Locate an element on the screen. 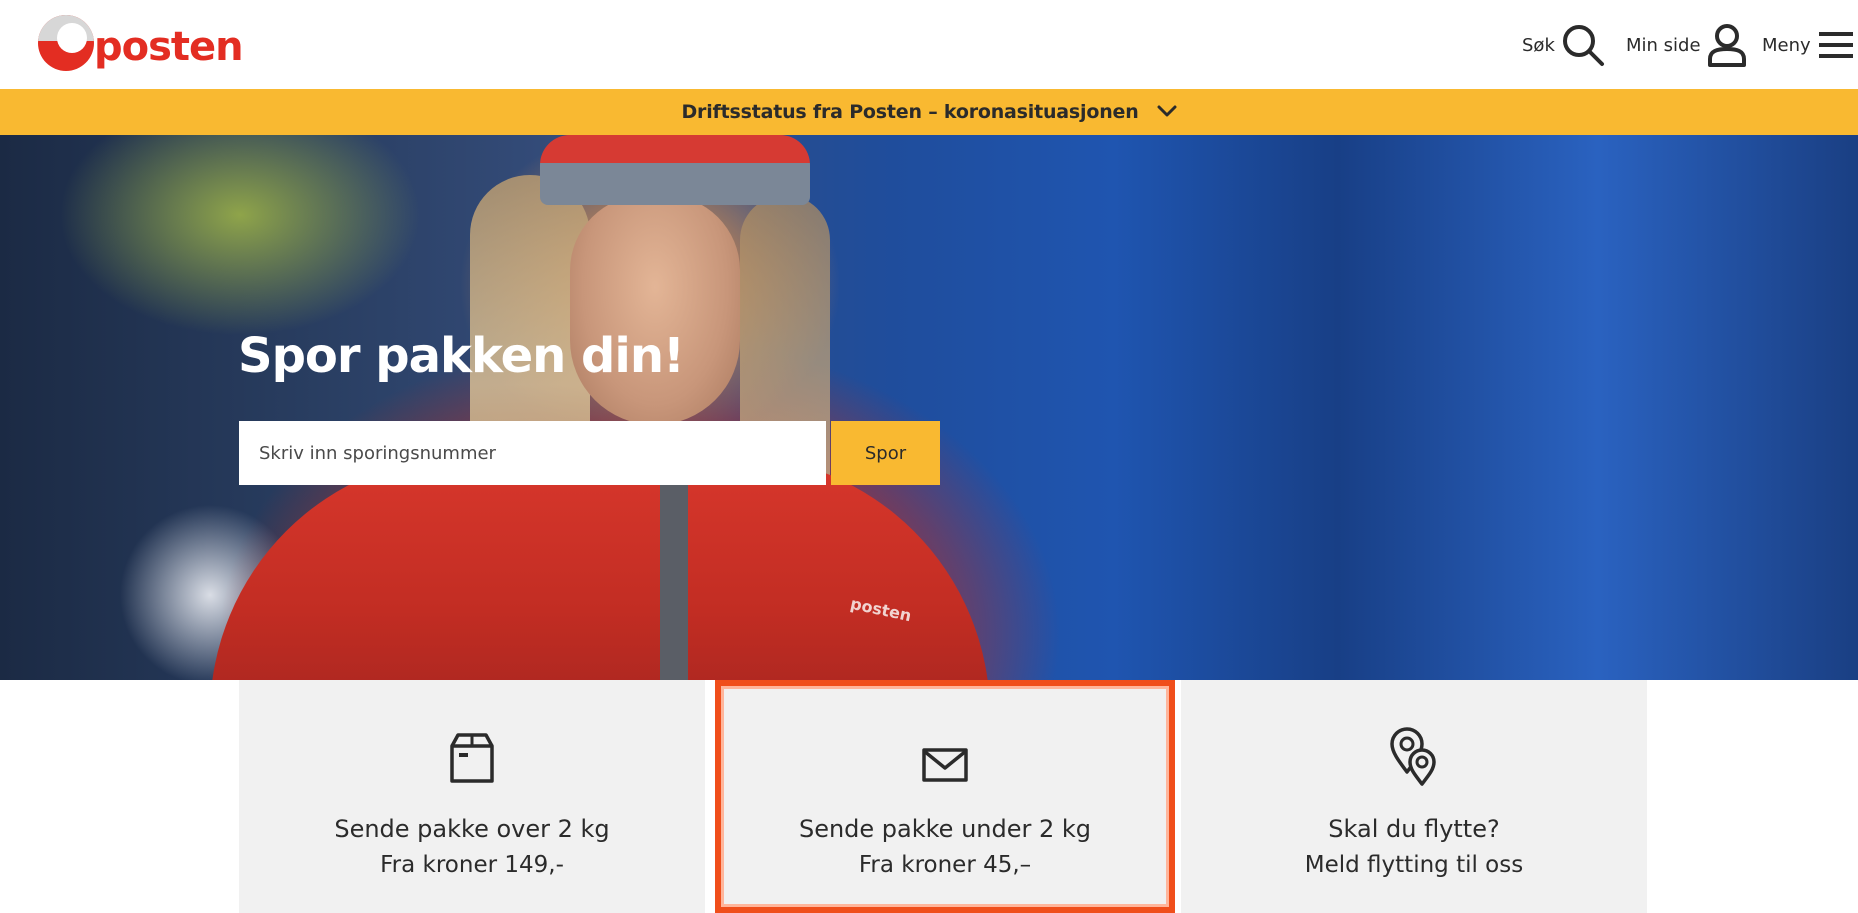 The image size is (1858, 913). card-subtitle: Meld flytting til oss is located at coordinates (1414, 865).